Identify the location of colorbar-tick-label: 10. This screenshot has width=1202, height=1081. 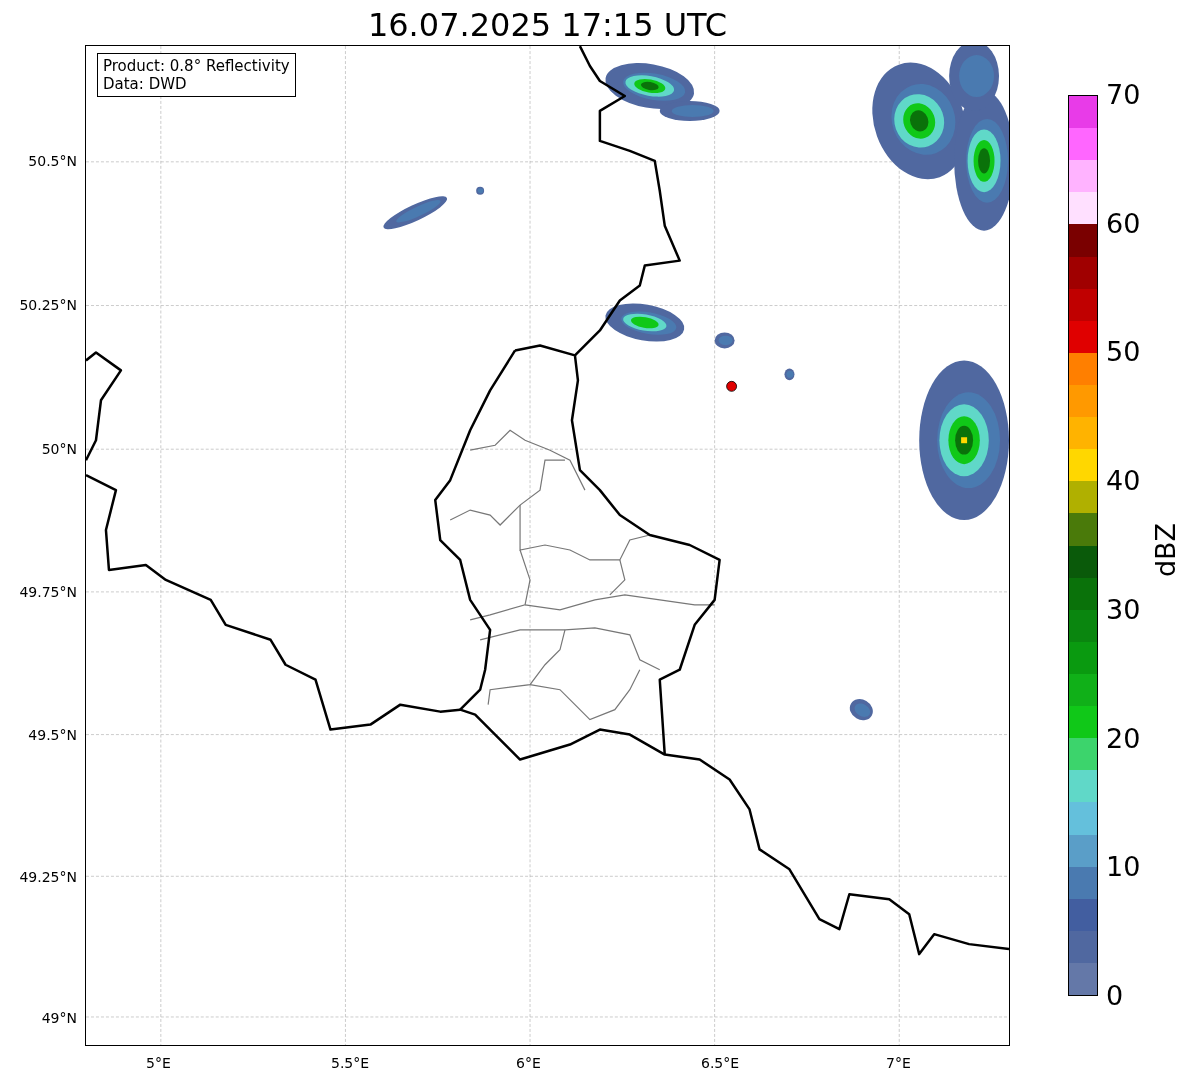
(1123, 867).